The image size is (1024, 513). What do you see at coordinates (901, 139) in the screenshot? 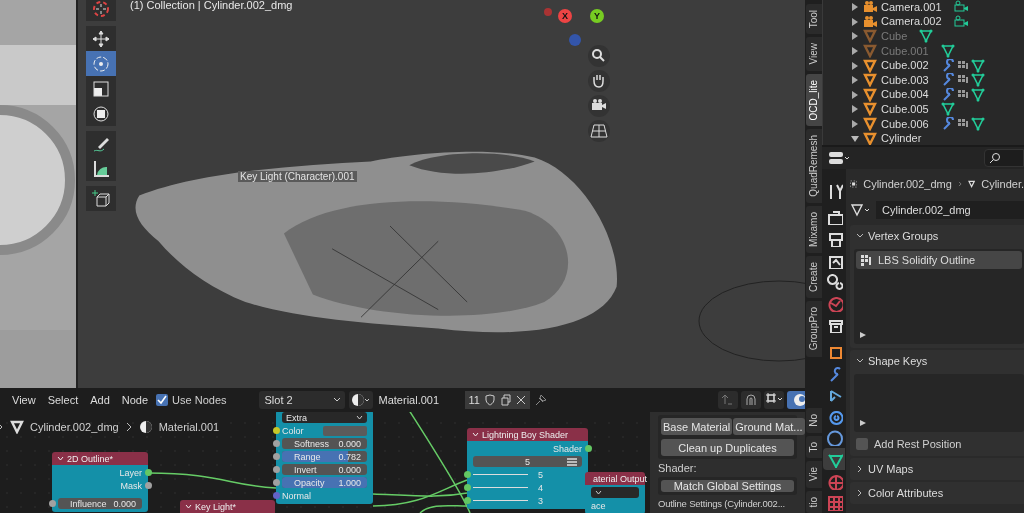
I see `object-name: Cylinder` at bounding box center [901, 139].